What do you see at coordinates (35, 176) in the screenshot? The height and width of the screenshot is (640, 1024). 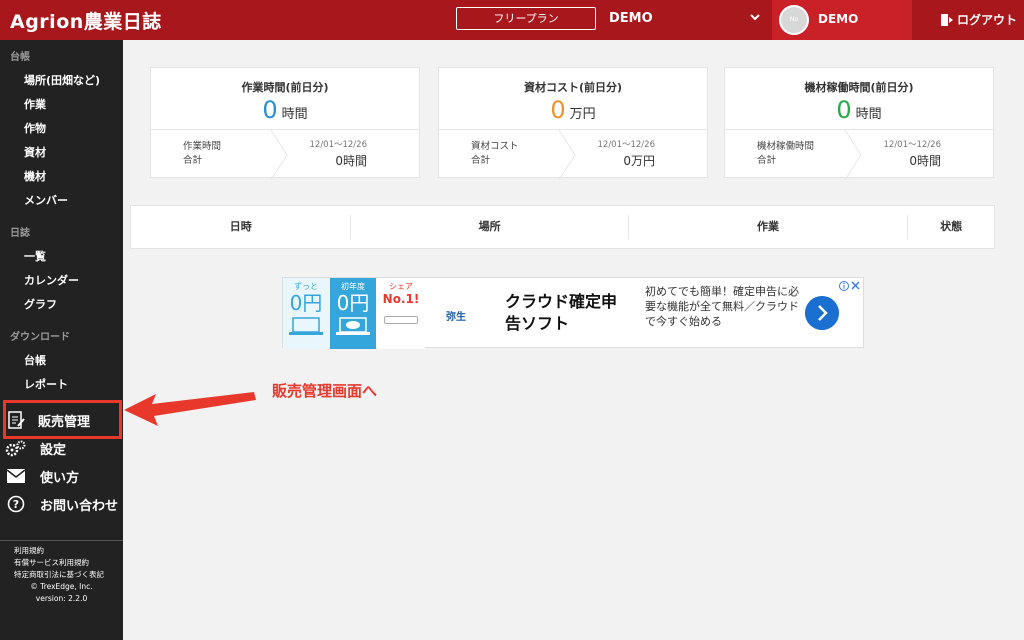 I see `sidebar-item-equipment: 機材` at bounding box center [35, 176].